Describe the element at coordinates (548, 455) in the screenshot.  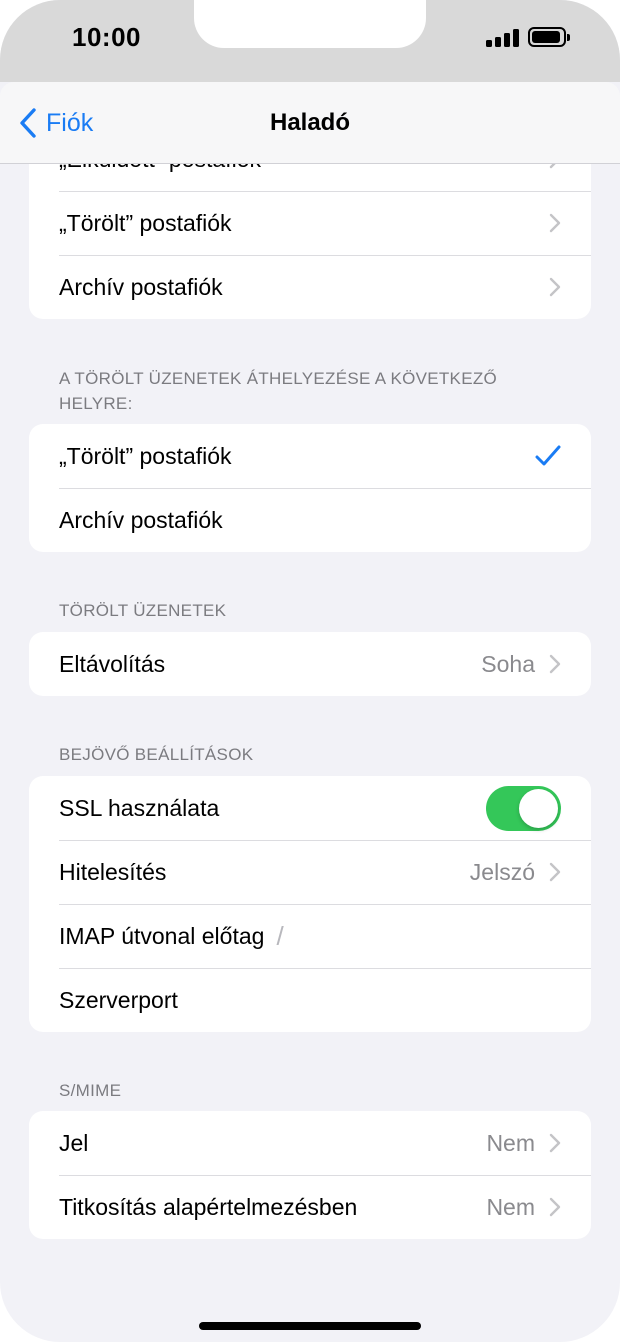
I see `checkmark-icon` at that location.